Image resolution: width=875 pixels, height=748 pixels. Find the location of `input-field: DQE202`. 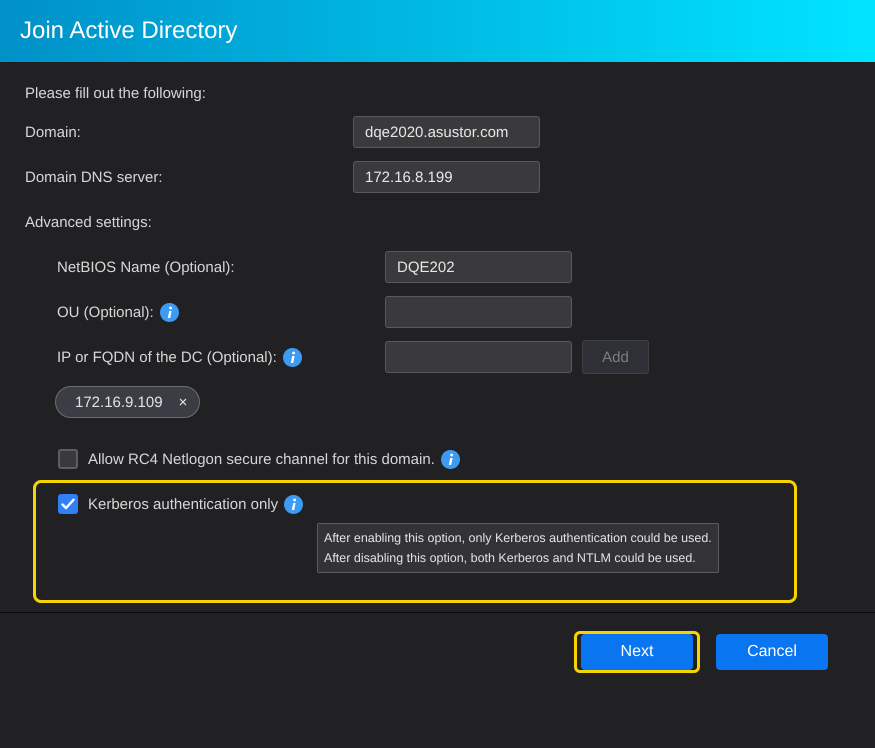

input-field: DQE202 is located at coordinates (478, 267).